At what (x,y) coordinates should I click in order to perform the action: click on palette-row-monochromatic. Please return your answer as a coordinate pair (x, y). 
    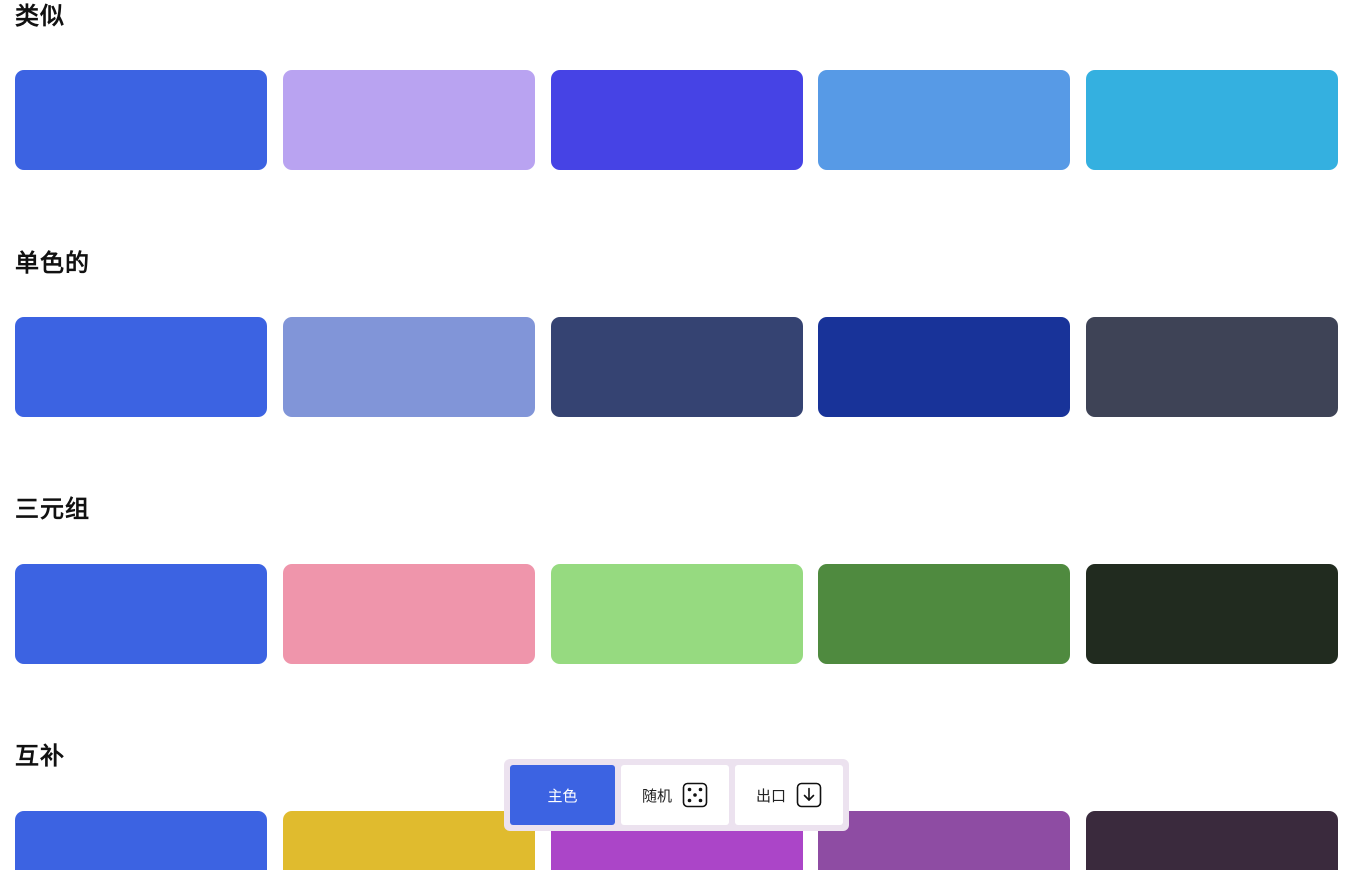
    Looking at the image, I should click on (676, 367).